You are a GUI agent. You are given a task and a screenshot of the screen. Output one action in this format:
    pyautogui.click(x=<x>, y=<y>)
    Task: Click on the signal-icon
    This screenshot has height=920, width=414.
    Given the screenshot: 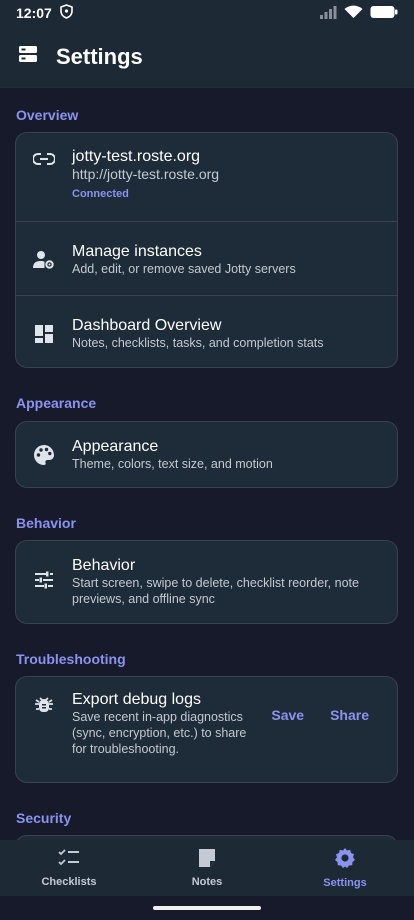 What is the action you would take?
    pyautogui.click(x=328, y=13)
    